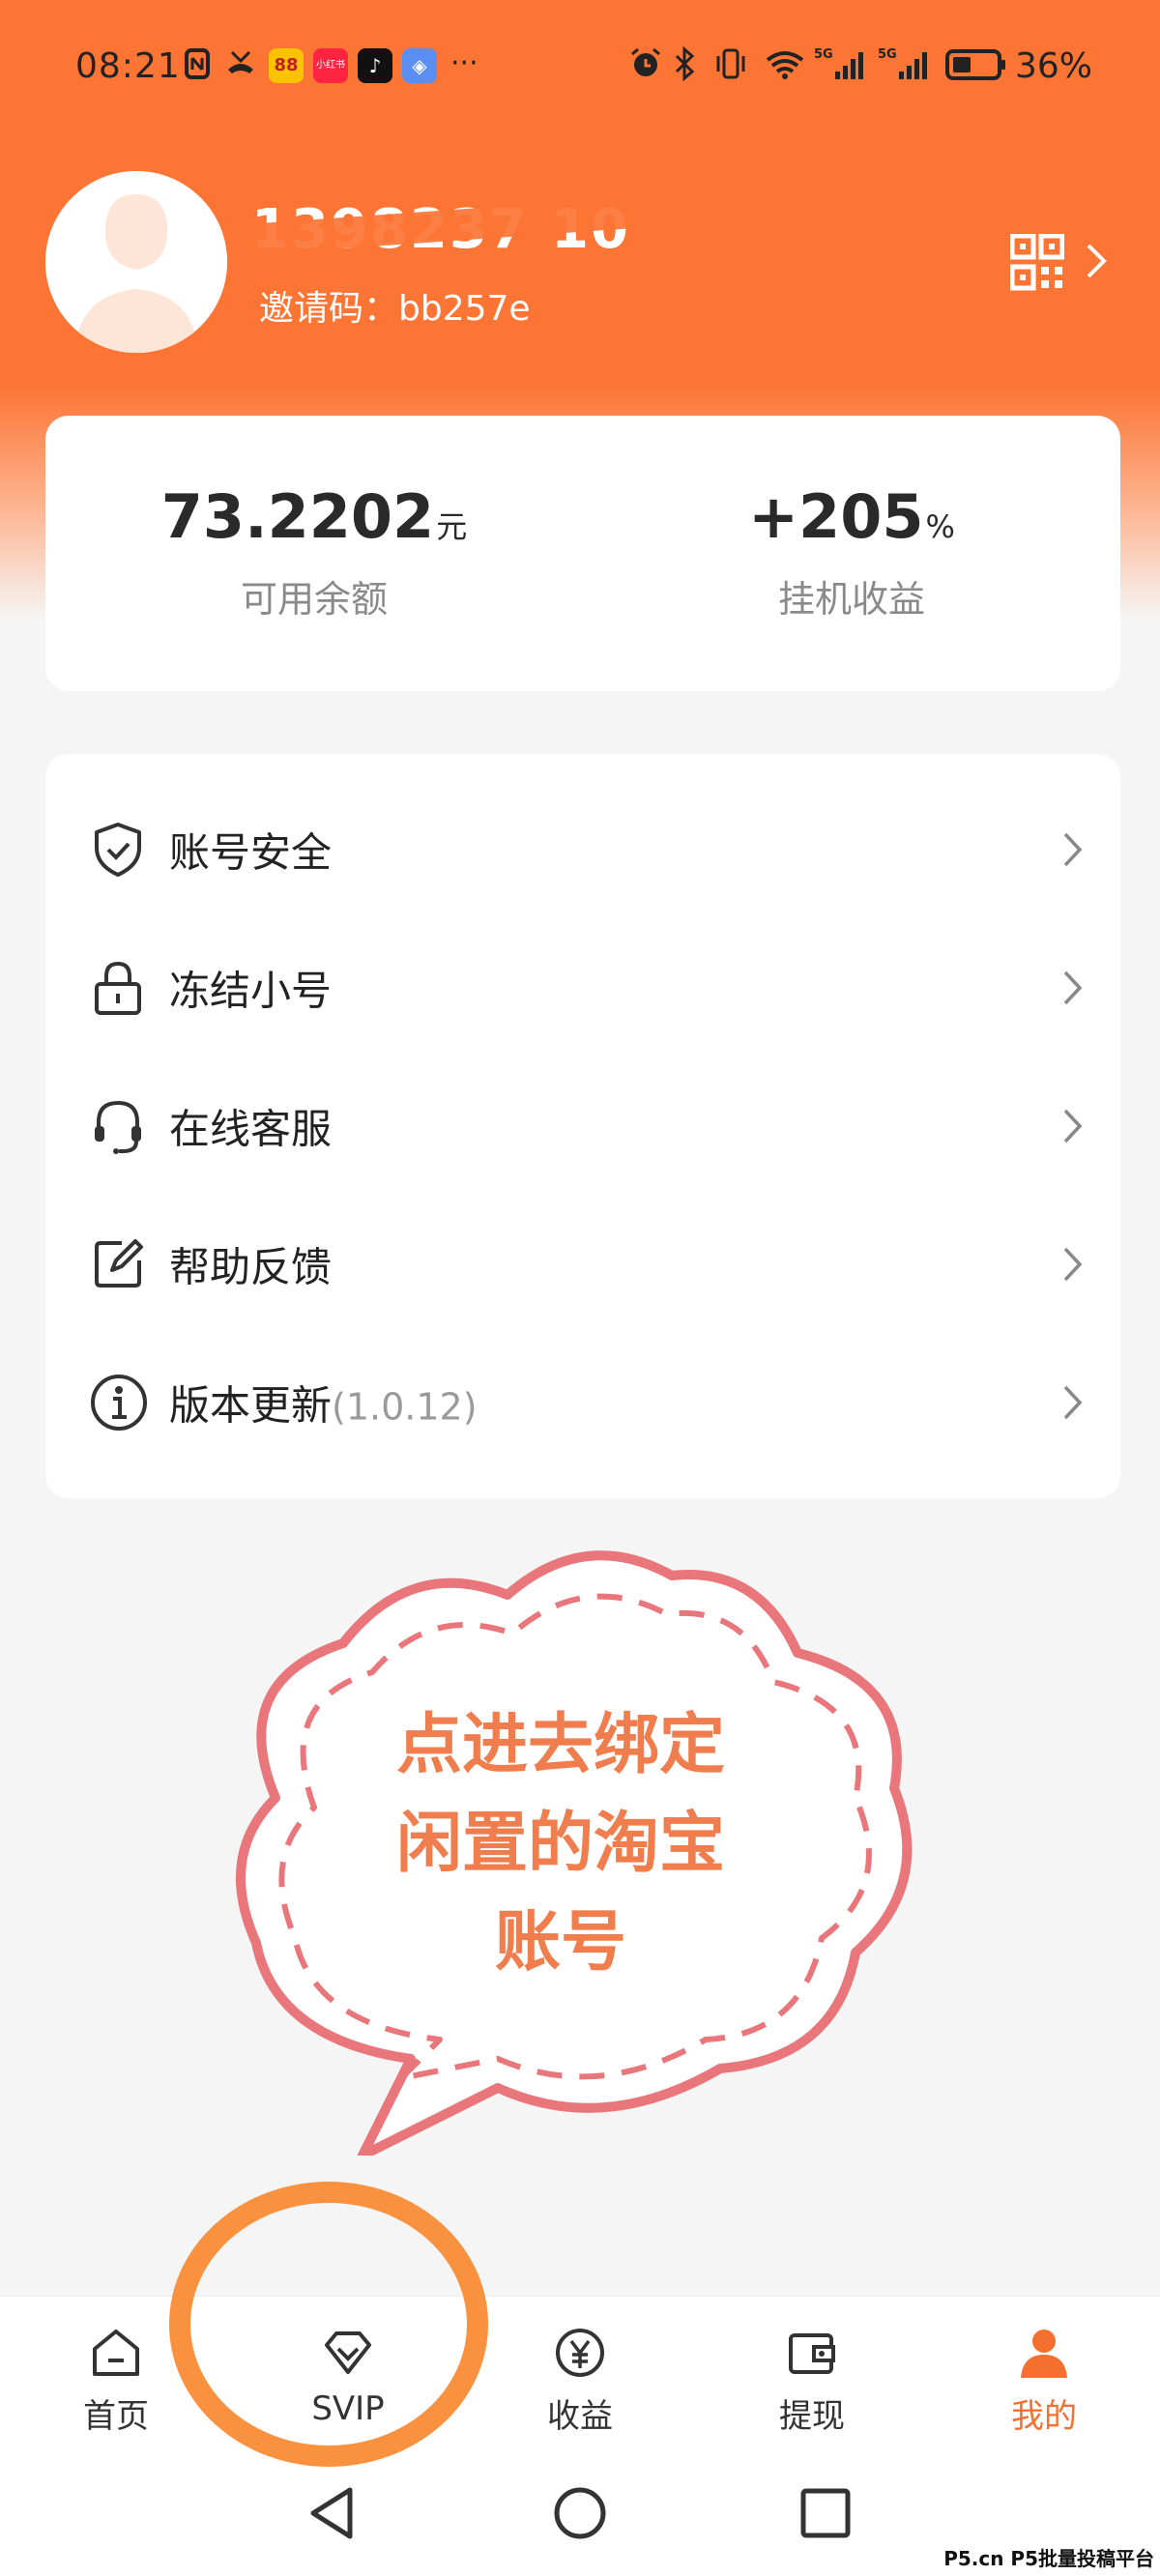 Image resolution: width=1160 pixels, height=2576 pixels. Describe the element at coordinates (464, 63) in the screenshot. I see `more-notifications-icon: ···` at that location.